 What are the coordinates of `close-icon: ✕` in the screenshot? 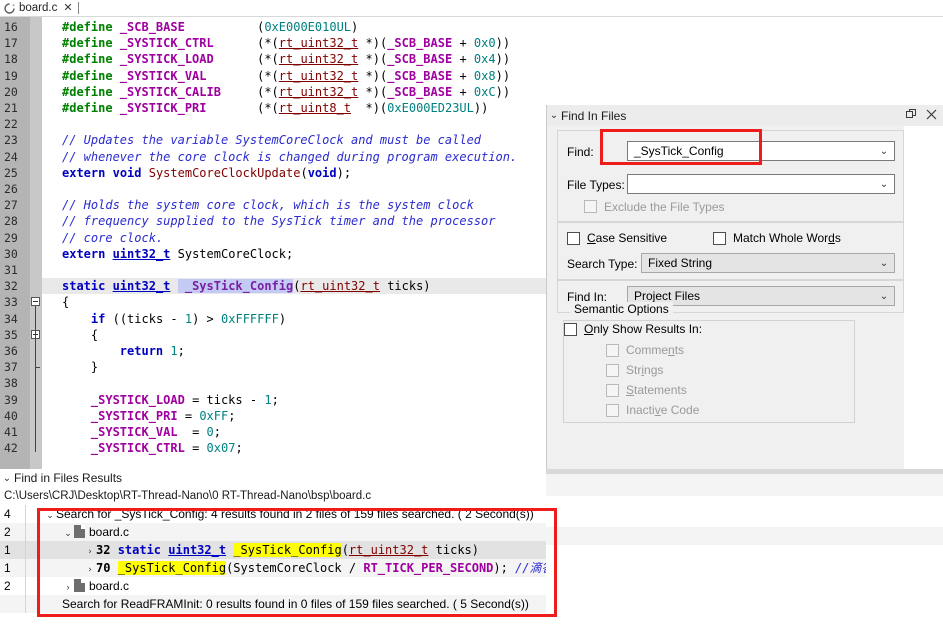 It's located at (67, 8).